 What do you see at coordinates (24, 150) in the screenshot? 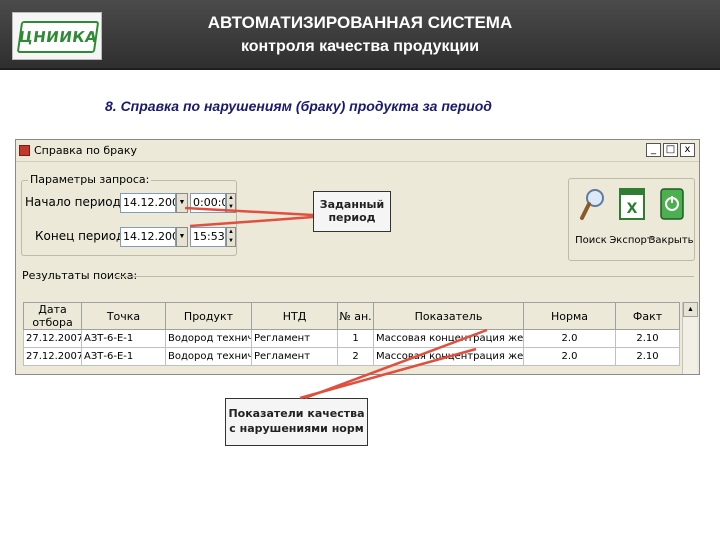
I see `app-icon` at bounding box center [24, 150].